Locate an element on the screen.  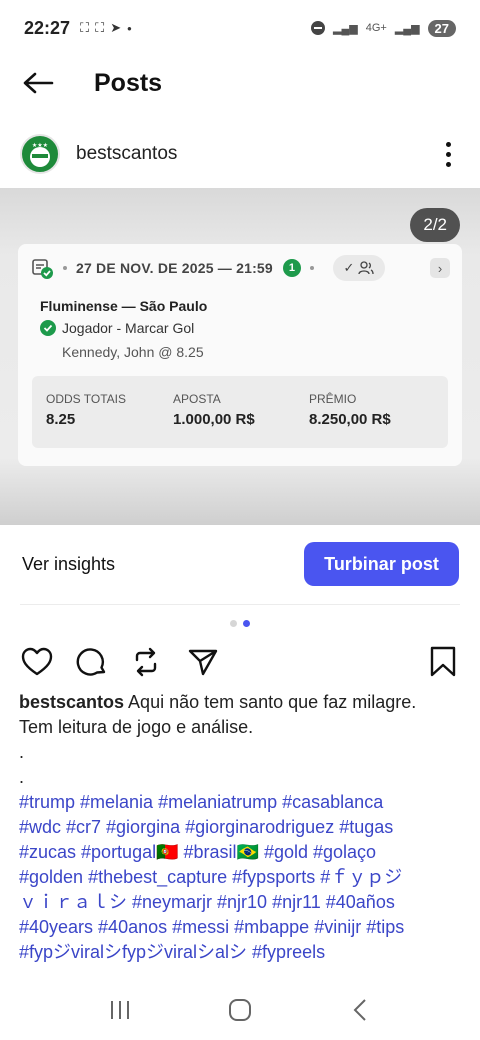
stake-value: 1.000,00 R$ is located at coordinates (214, 419).